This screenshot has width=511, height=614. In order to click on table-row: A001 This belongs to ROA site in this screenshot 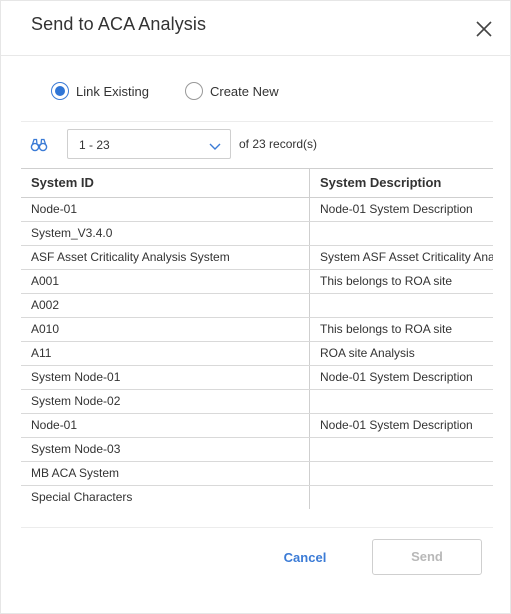, I will do `click(257, 282)`.